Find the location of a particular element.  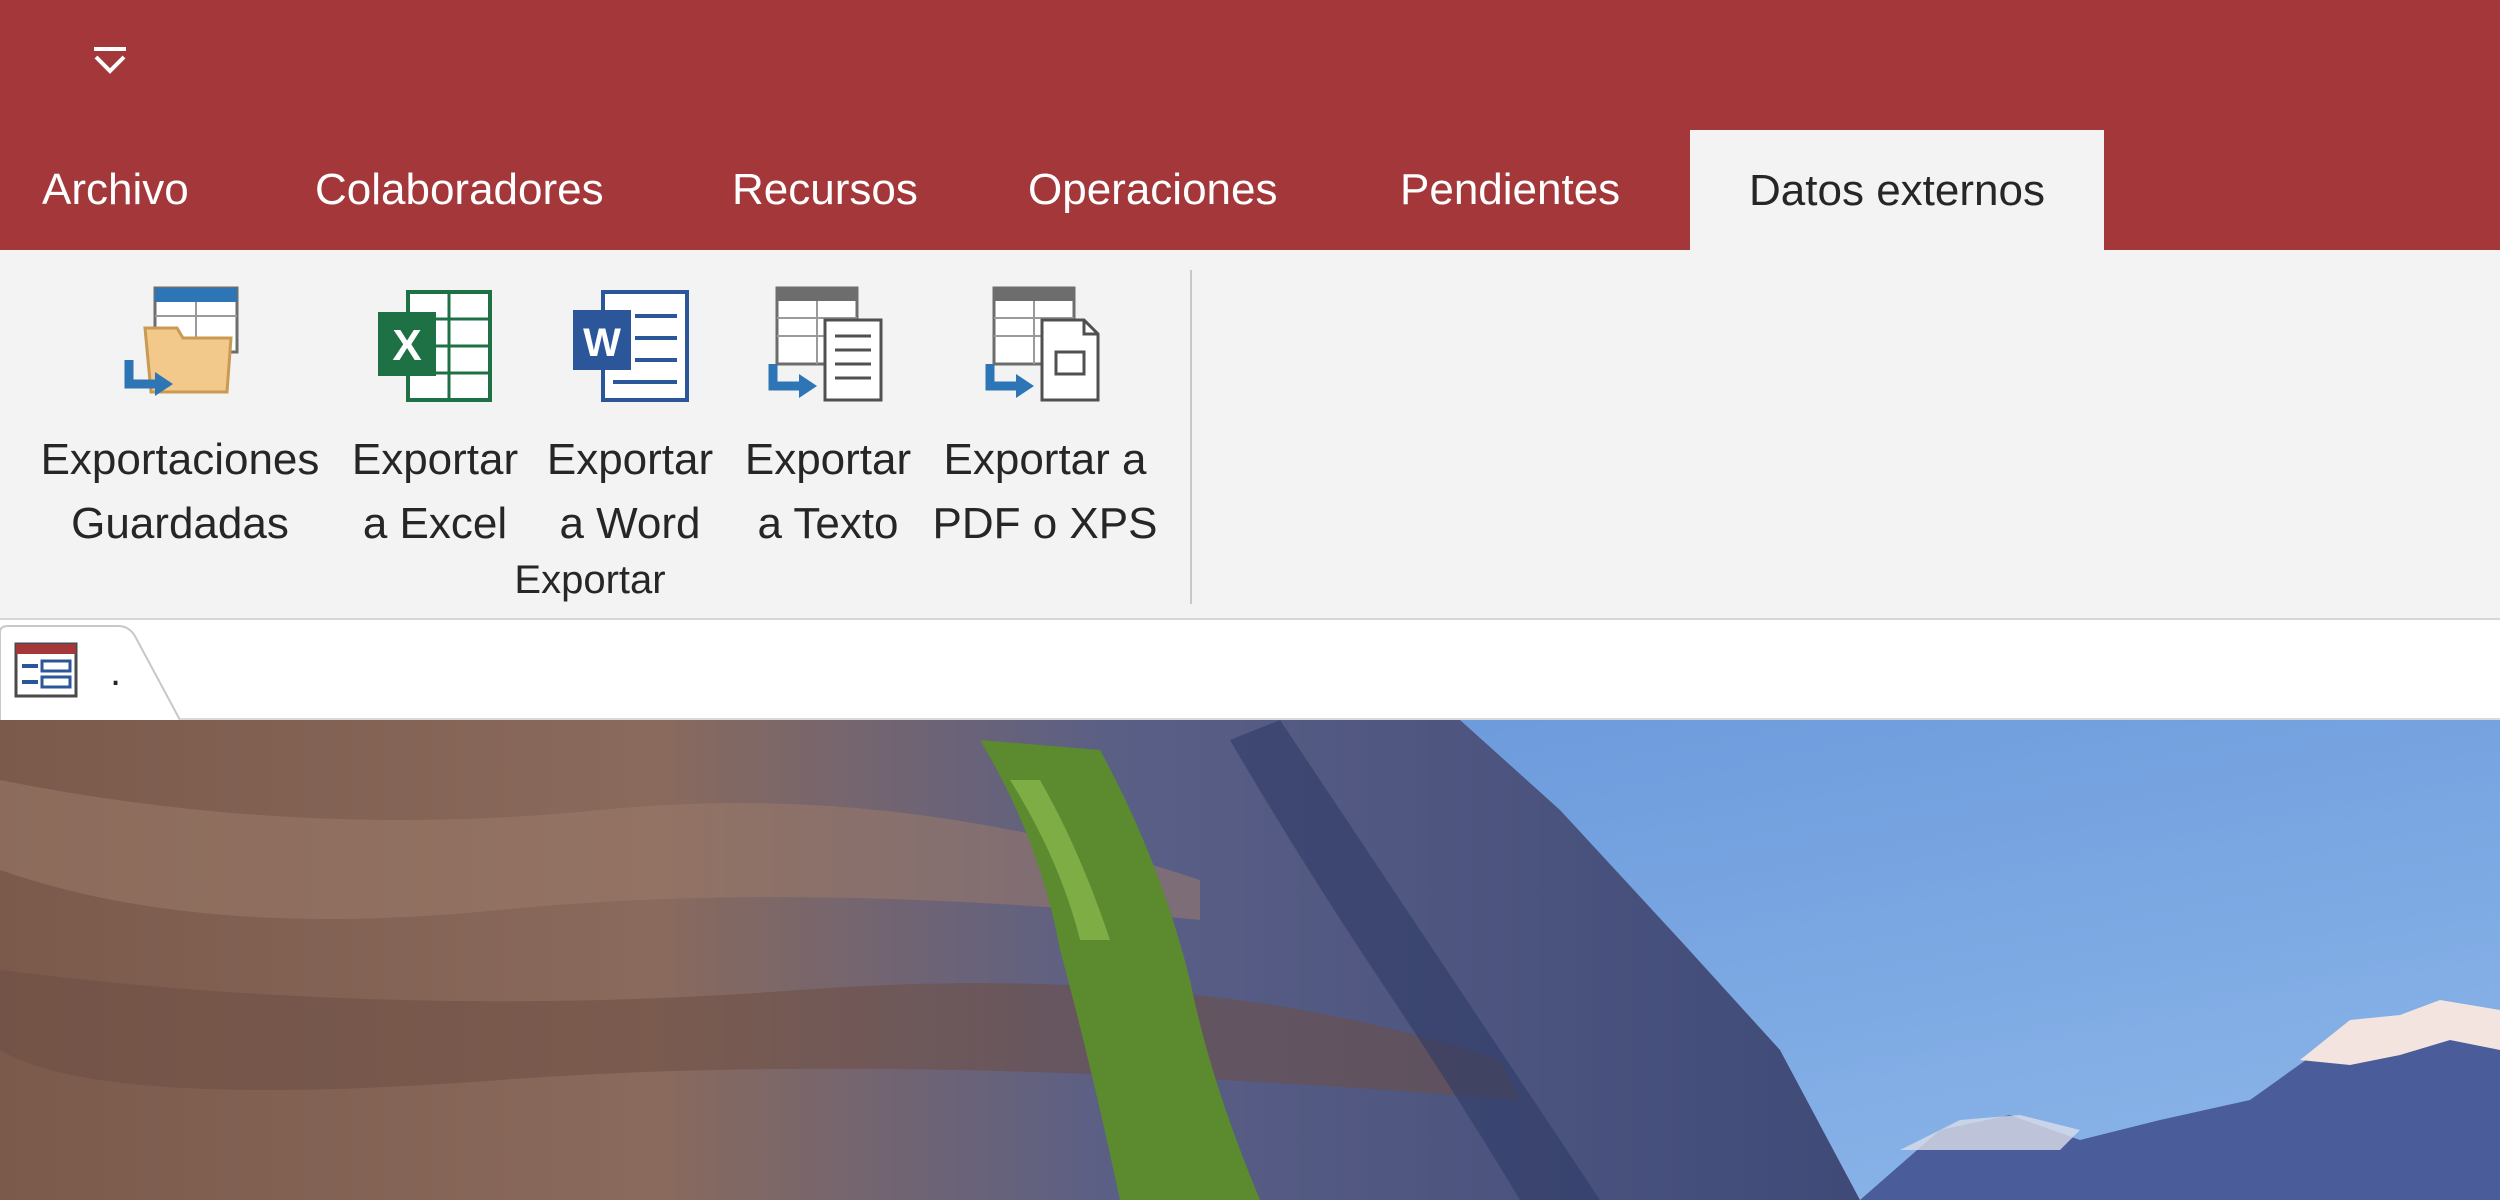

tab-archivo: Archivo is located at coordinates (115, 190).